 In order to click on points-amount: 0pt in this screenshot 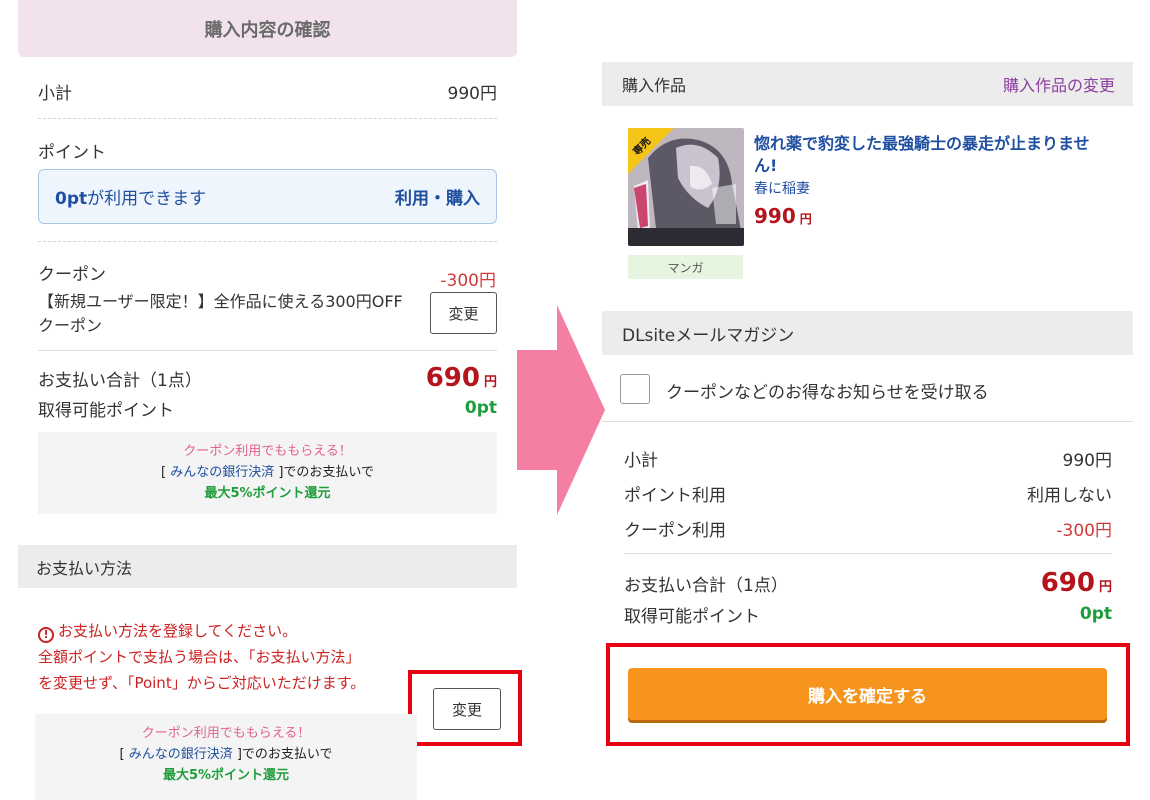, I will do `click(71, 199)`.